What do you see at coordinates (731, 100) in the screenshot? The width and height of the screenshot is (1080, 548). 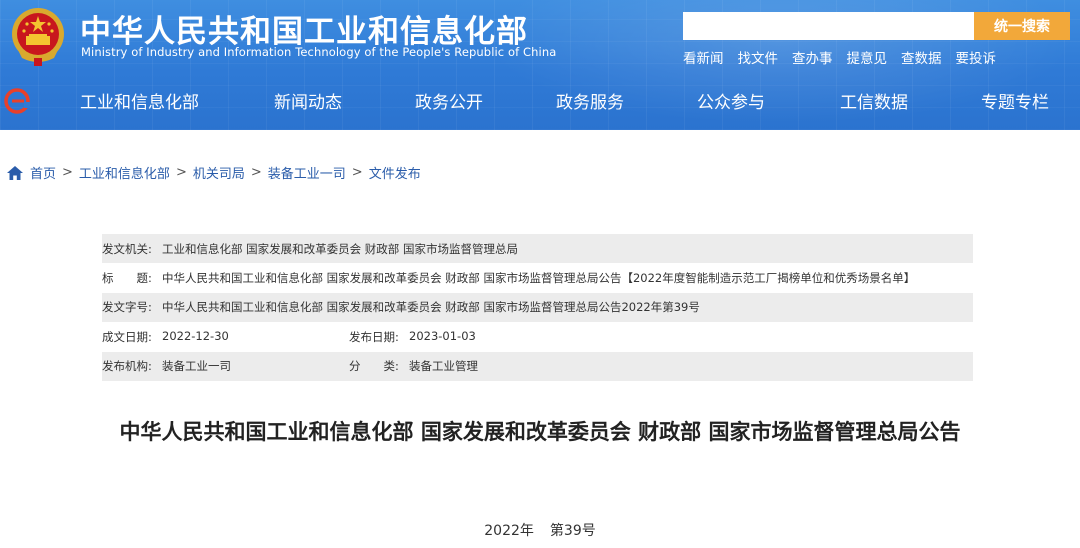 I see `nav-item-participation: 公众参与` at bounding box center [731, 100].